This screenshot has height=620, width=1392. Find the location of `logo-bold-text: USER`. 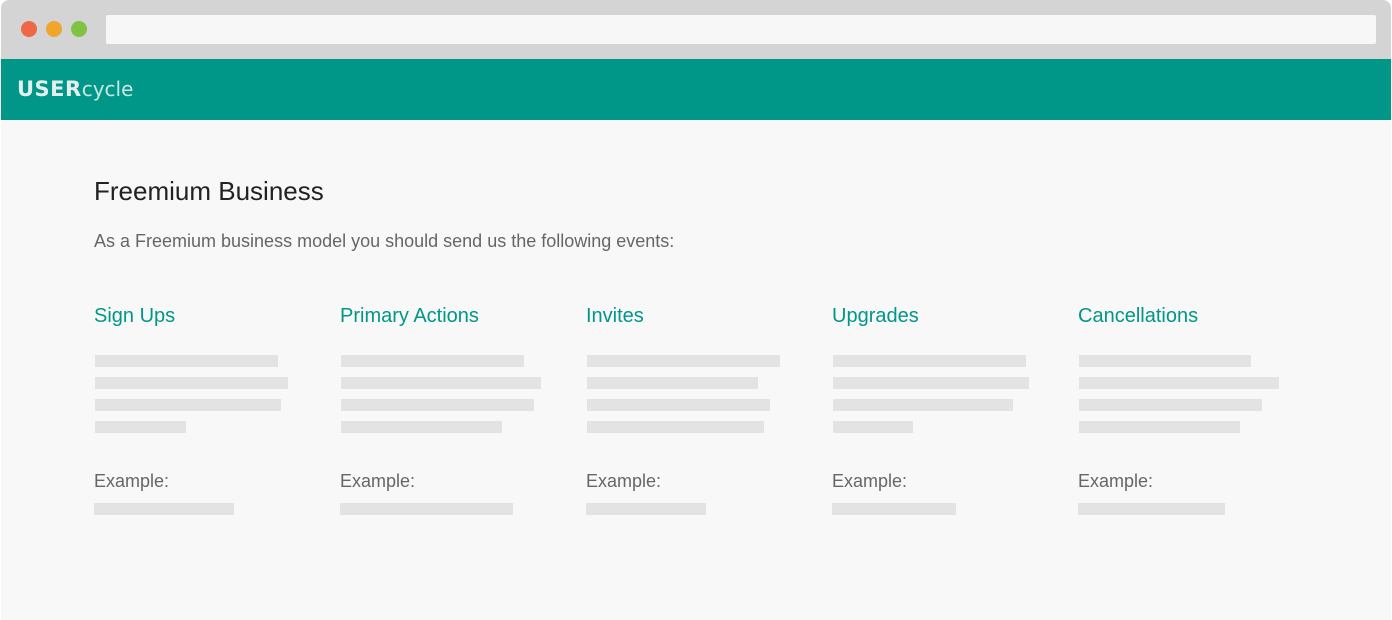

logo-bold-text: USER is located at coordinates (49, 89).